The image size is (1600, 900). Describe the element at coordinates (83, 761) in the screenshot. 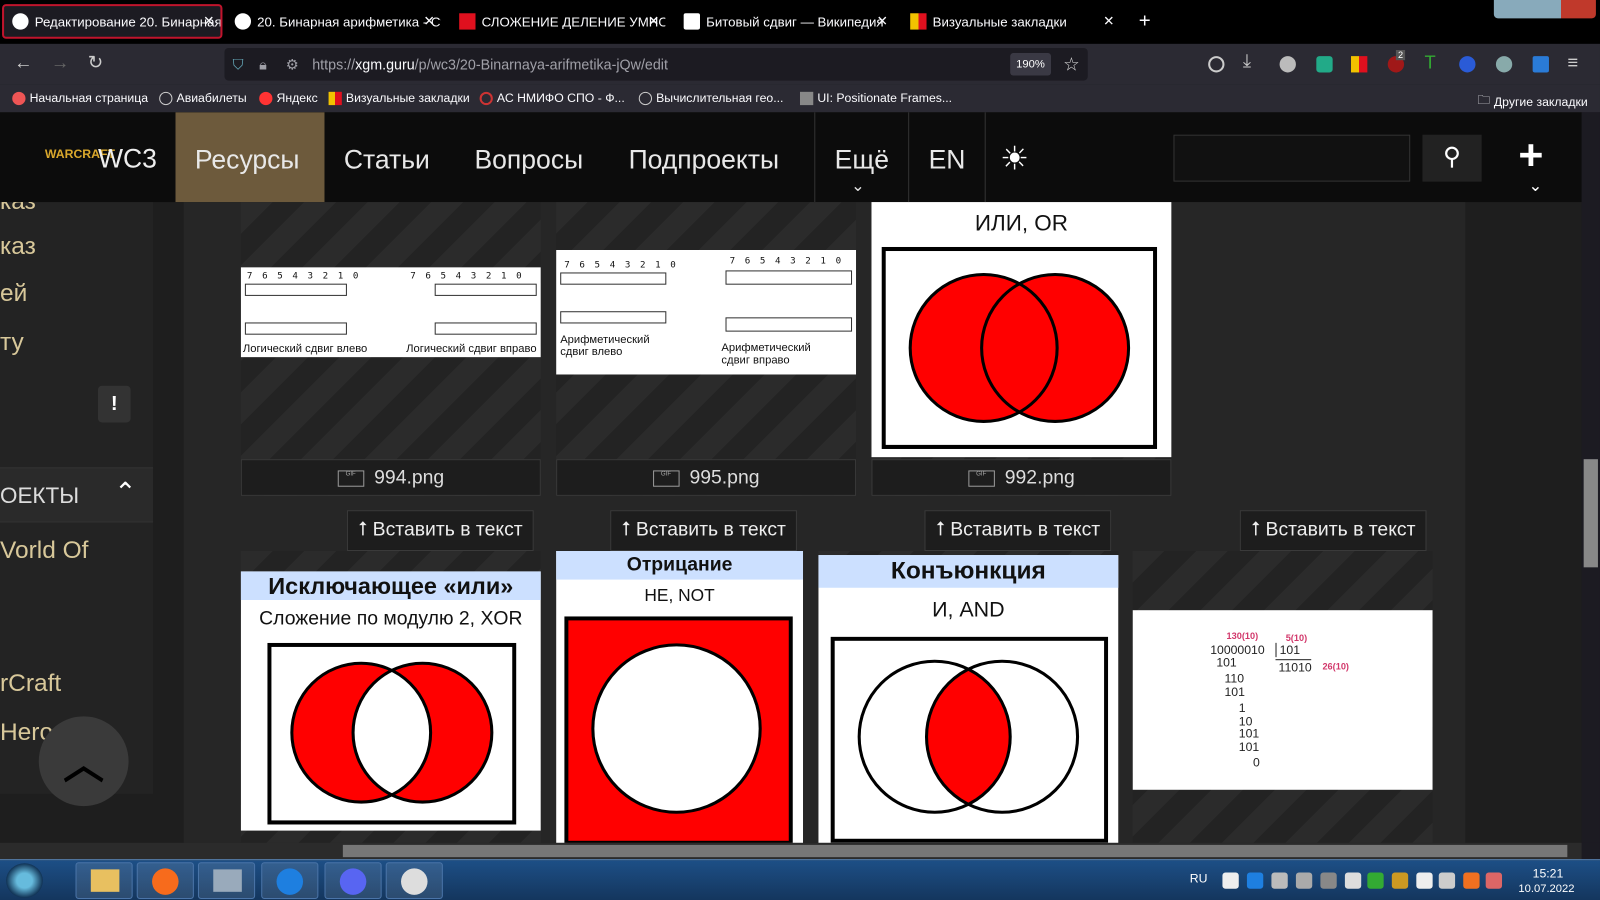

I see `scroll-to-top-button: ︿` at that location.